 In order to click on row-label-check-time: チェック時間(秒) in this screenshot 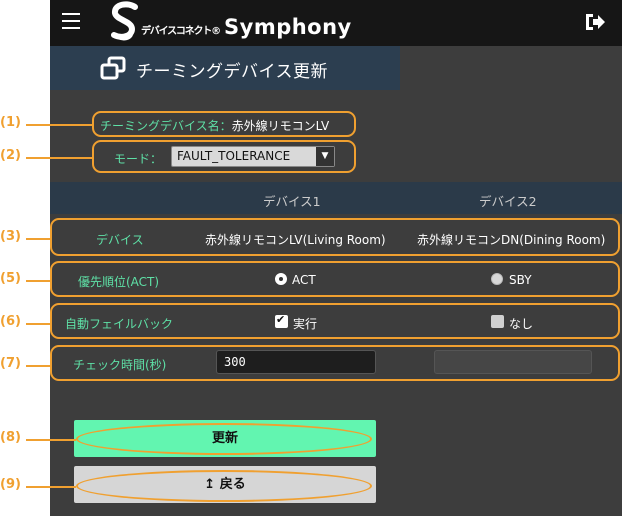, I will do `click(120, 365)`.